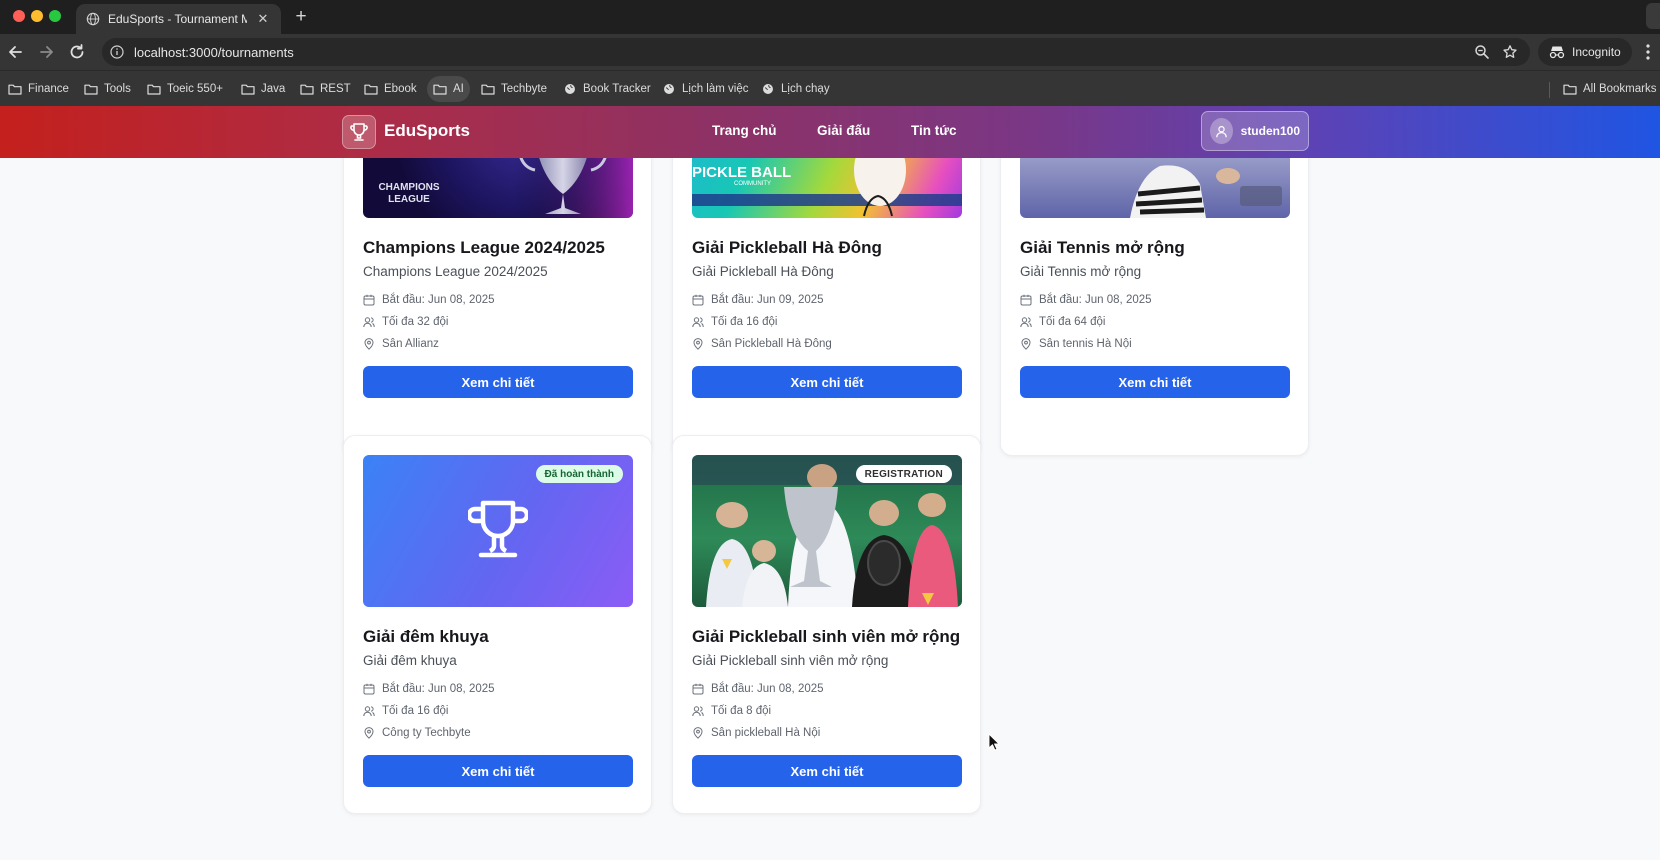 The image size is (1660, 860). Describe the element at coordinates (77, 52) in the screenshot. I see `reload-icon` at that location.